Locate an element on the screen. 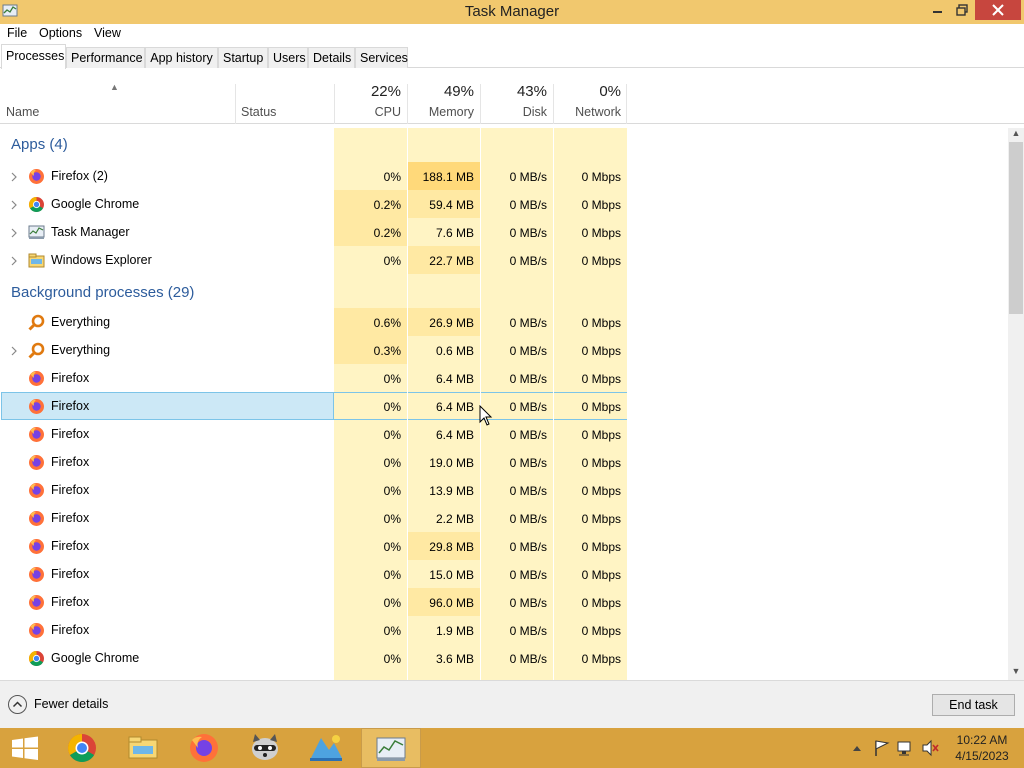  group-title: Background processes (29) is located at coordinates (103, 292).